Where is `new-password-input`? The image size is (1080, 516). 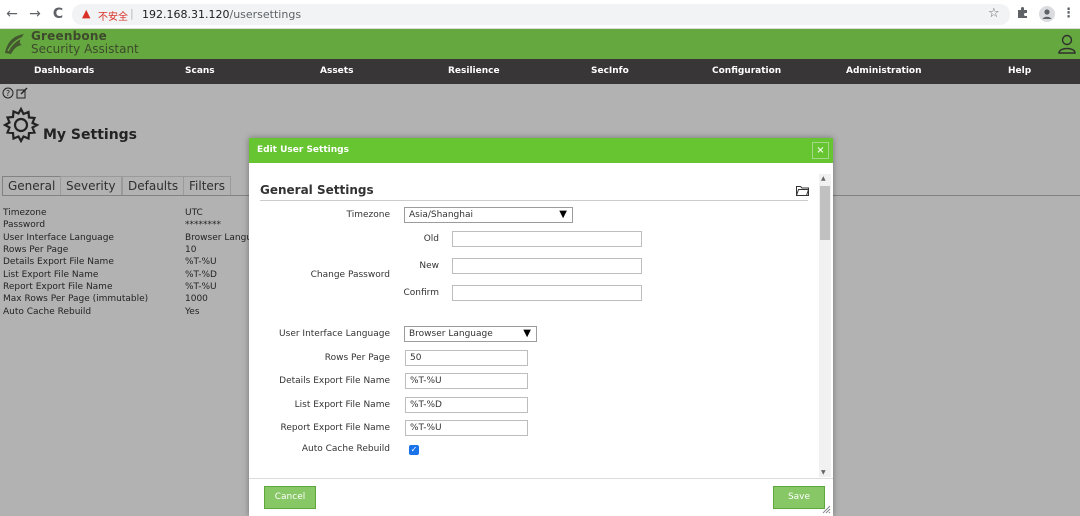 new-password-input is located at coordinates (547, 266).